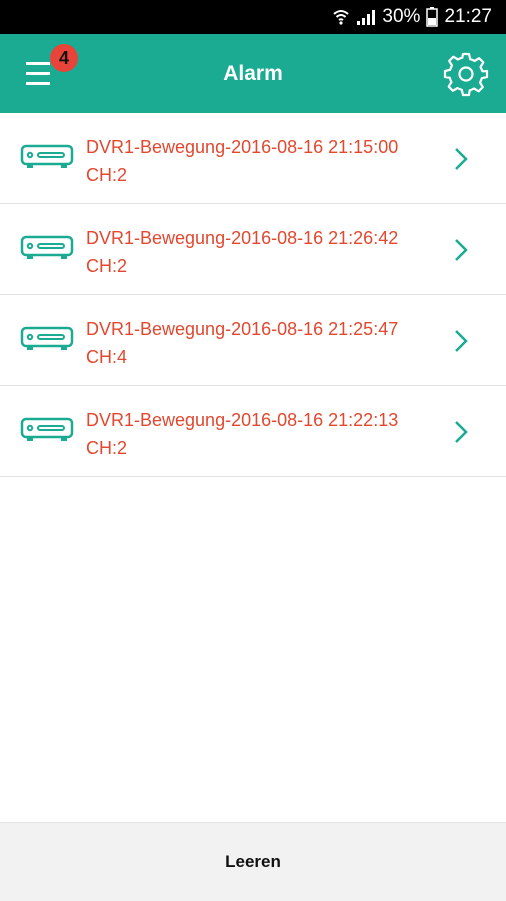 The width and height of the screenshot is (506, 901). What do you see at coordinates (107, 357) in the screenshot?
I see `alarm-channel: CH:4` at bounding box center [107, 357].